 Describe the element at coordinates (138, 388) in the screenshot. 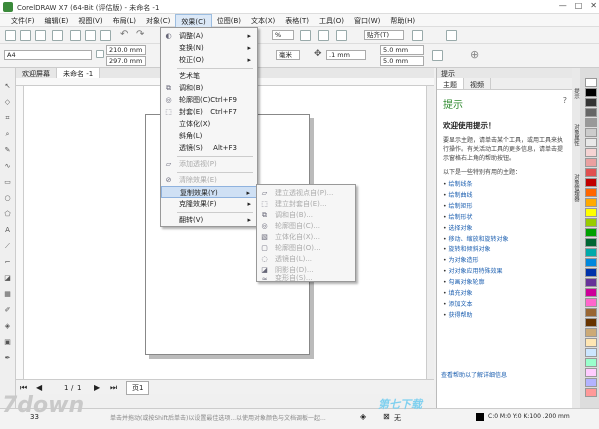

I see `page-tab: 页1` at that location.